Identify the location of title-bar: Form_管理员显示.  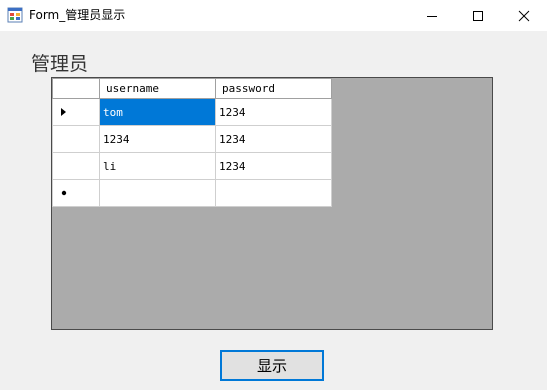
(273, 15).